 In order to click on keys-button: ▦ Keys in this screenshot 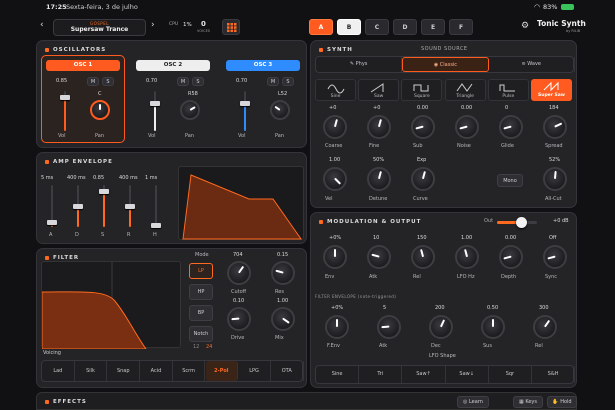, I will do `click(528, 402)`.